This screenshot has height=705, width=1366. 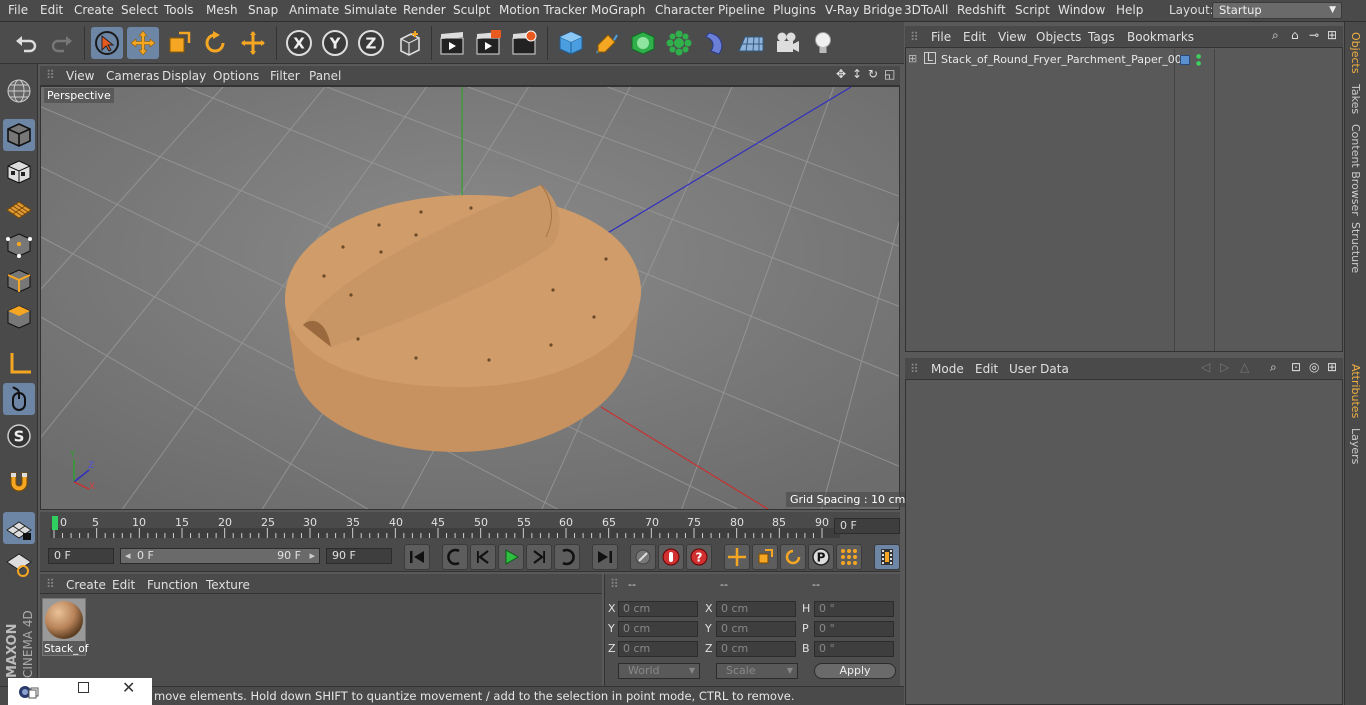 I want to click on menu-pipeline: Pipeline, so click(x=741, y=10).